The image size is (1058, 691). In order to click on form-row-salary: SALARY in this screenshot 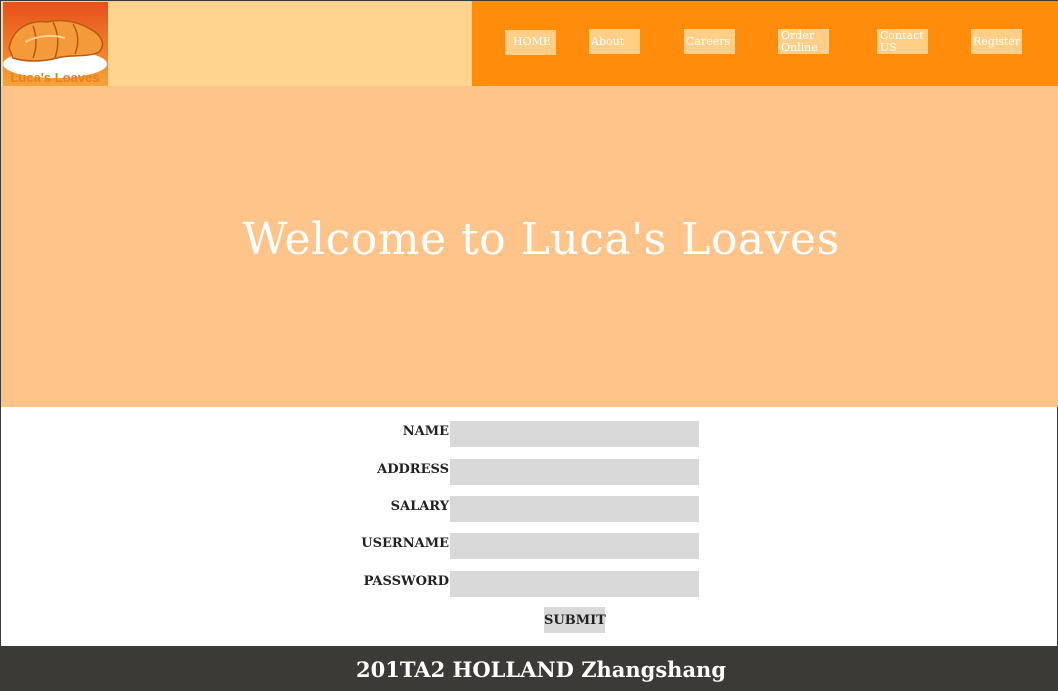, I will do `click(529, 509)`.